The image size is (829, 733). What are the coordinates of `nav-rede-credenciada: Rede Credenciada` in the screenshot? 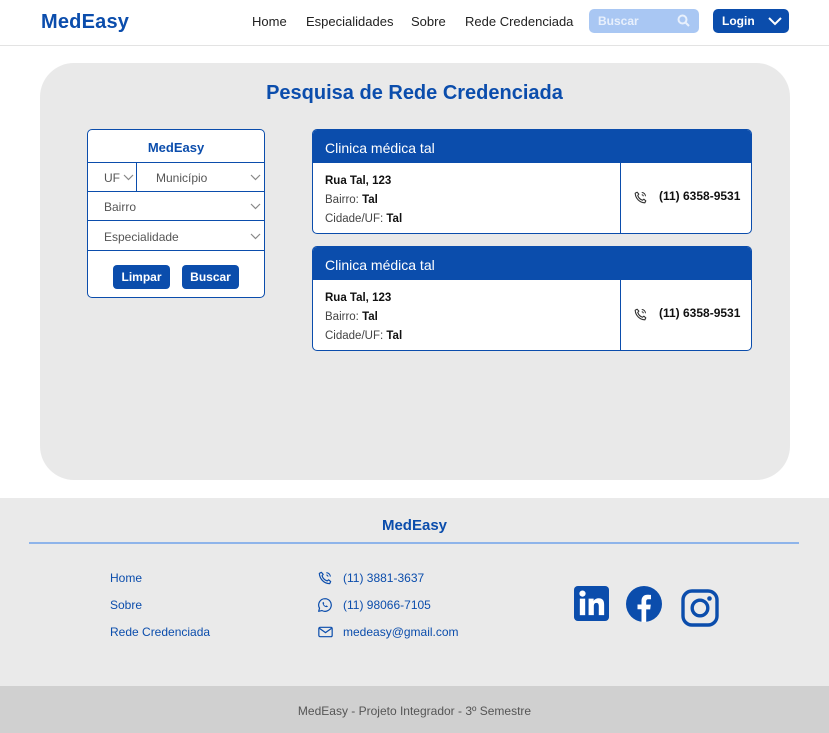 It's located at (519, 21).